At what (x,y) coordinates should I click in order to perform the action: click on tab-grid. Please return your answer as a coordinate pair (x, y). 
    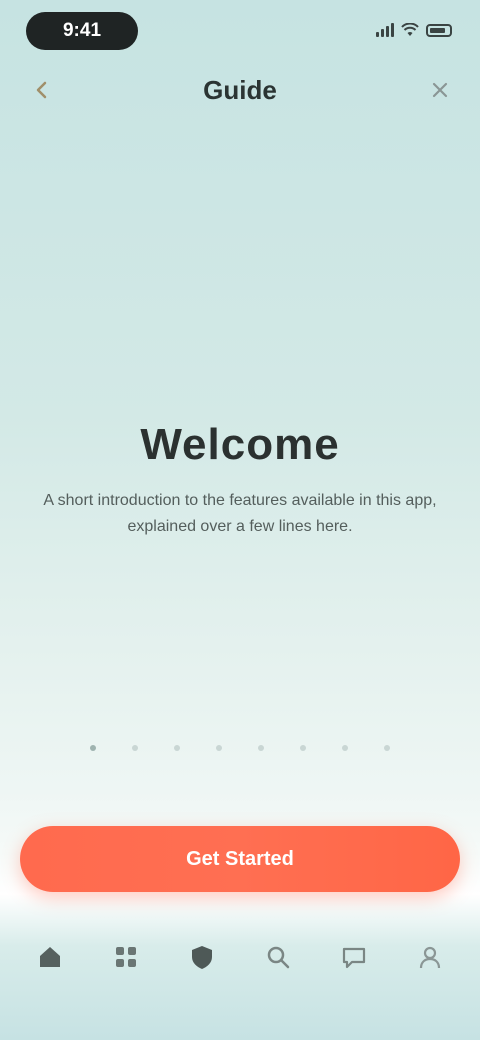
    Looking at the image, I should click on (126, 968).